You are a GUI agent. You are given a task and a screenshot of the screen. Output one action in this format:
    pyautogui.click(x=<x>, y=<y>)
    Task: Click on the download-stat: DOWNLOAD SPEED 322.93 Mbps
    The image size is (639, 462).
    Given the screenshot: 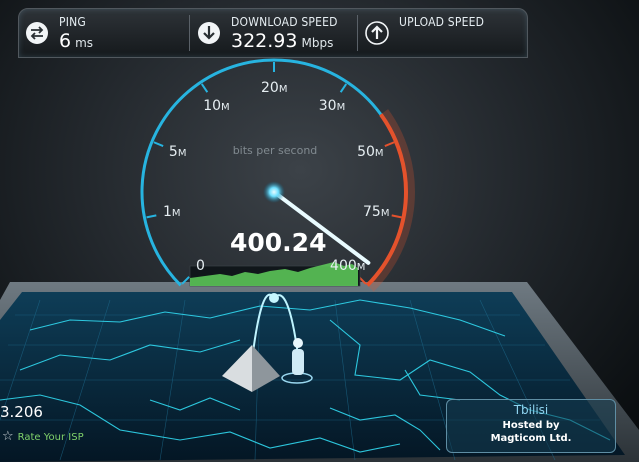 What is the action you would take?
    pyautogui.click(x=274, y=33)
    